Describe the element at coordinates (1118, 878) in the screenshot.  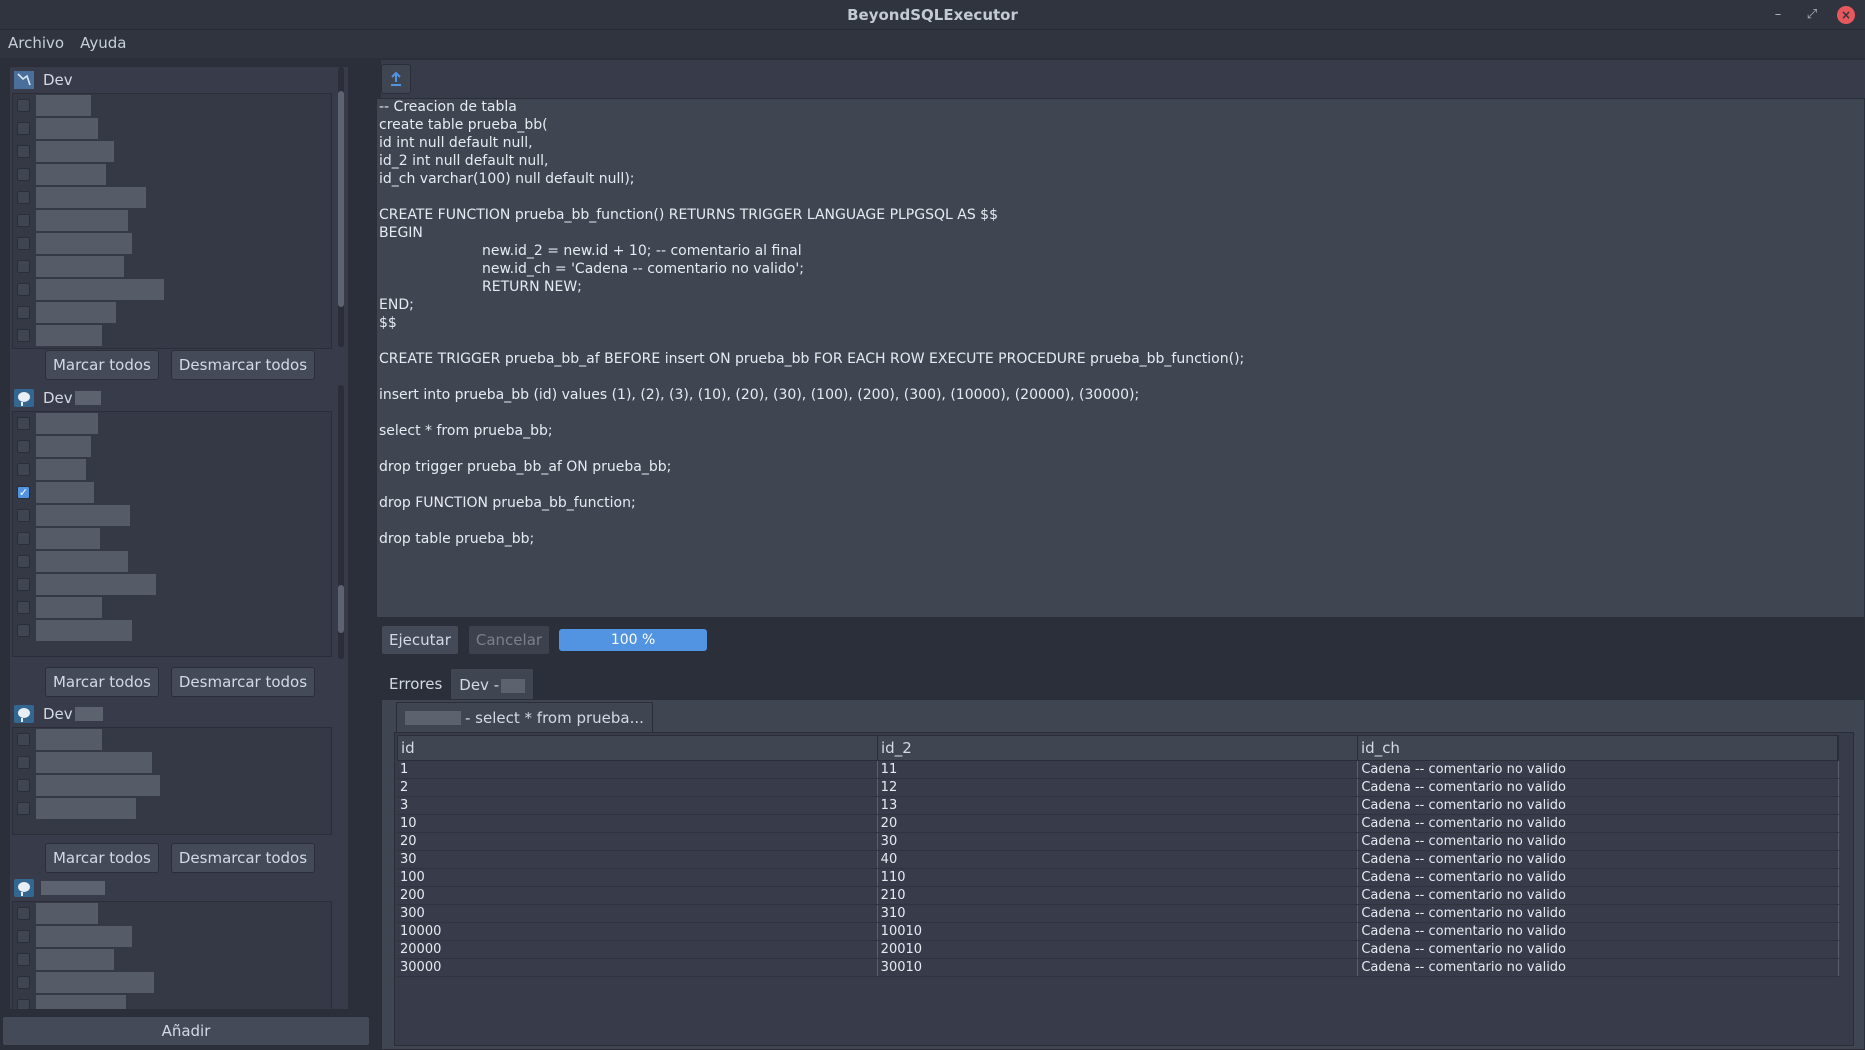
I see `table-row: 100 110 Cadena -- comentario no valido` at that location.